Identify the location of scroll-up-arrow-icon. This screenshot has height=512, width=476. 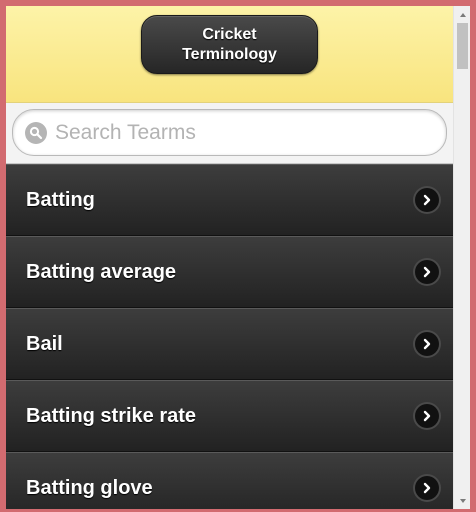
(462, 14).